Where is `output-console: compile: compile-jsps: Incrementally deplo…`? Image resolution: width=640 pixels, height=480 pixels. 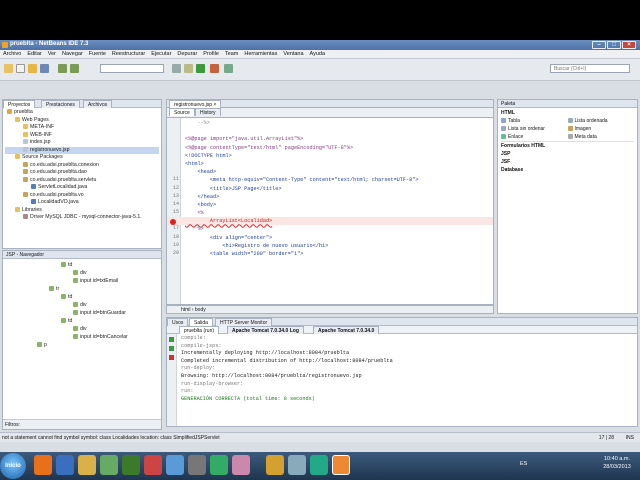
output-console: compile: compile-jsps: Incrementally deplo… is located at coordinates (287, 369).